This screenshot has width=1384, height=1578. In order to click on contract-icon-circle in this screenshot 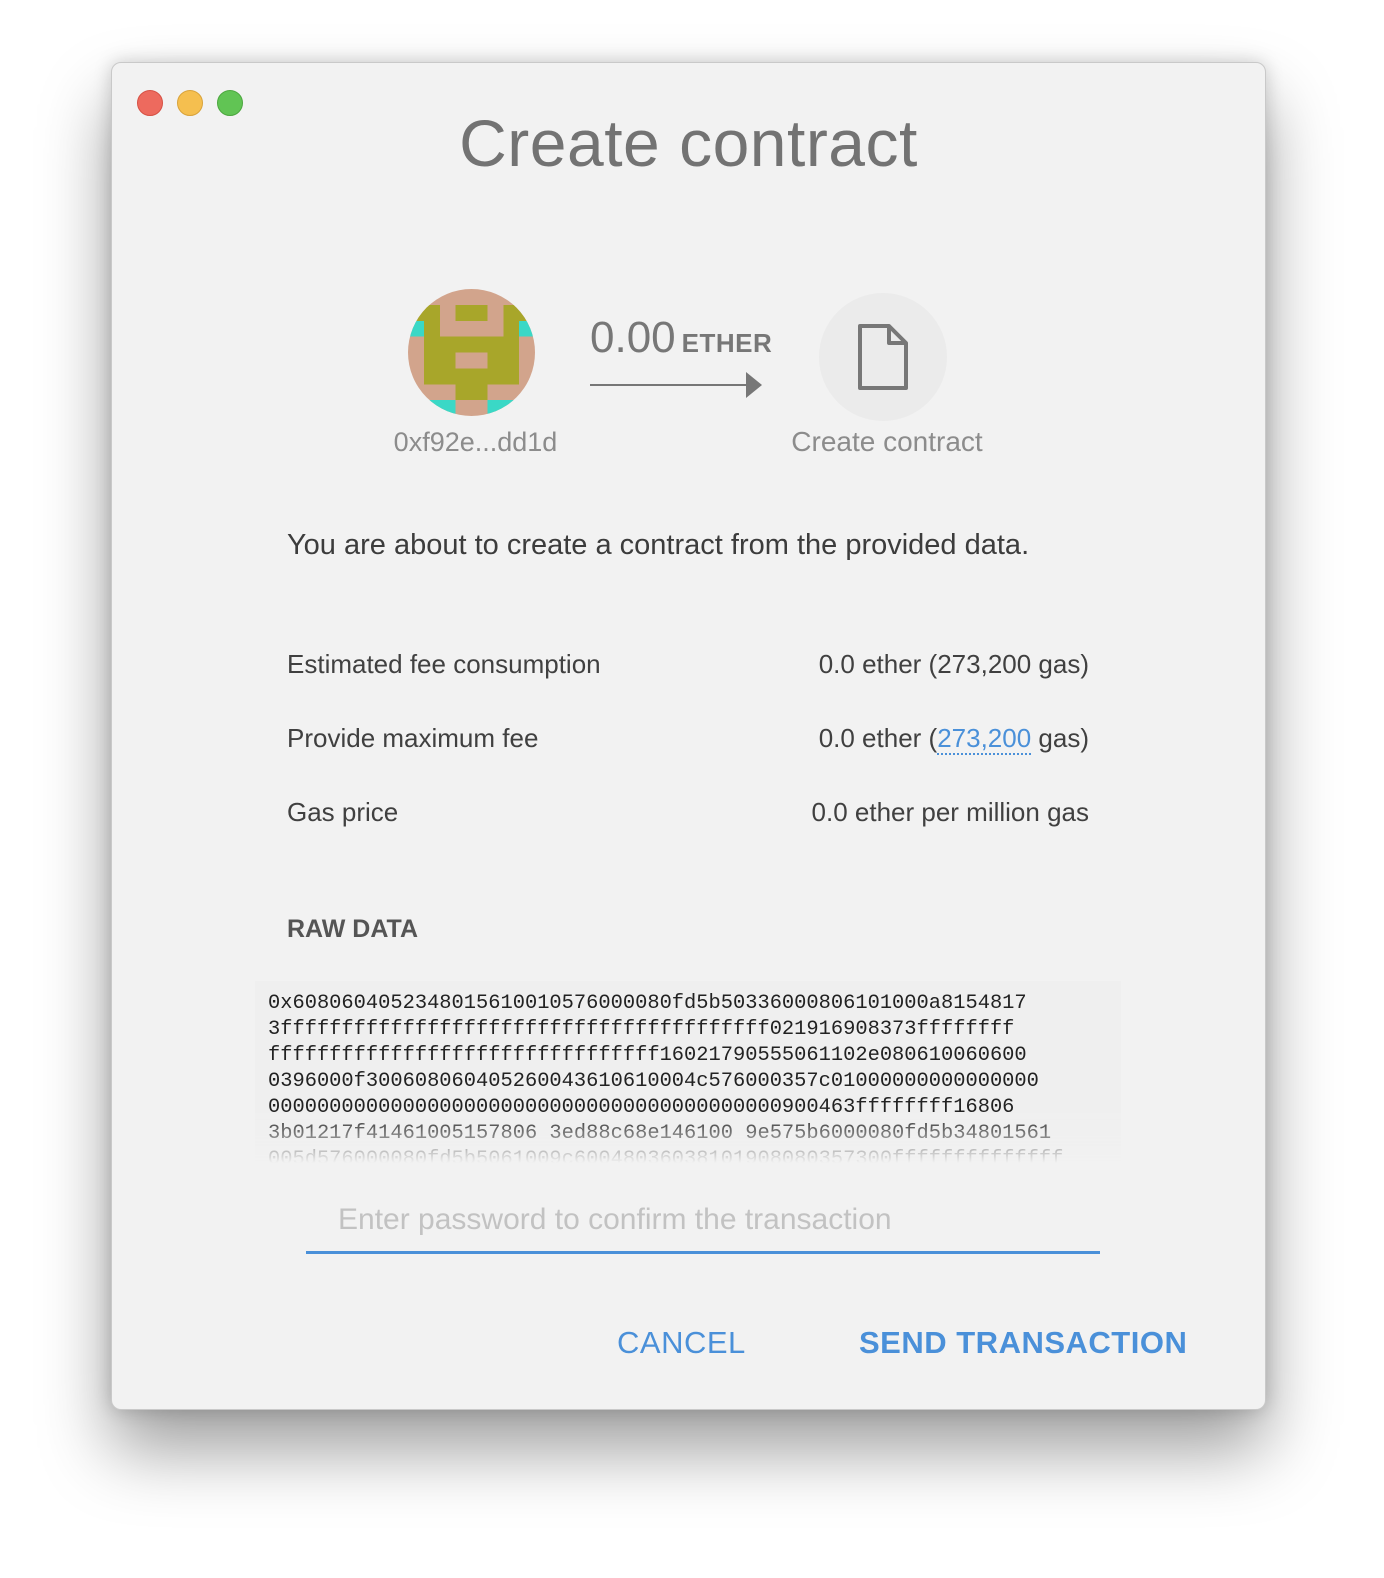, I will do `click(883, 357)`.